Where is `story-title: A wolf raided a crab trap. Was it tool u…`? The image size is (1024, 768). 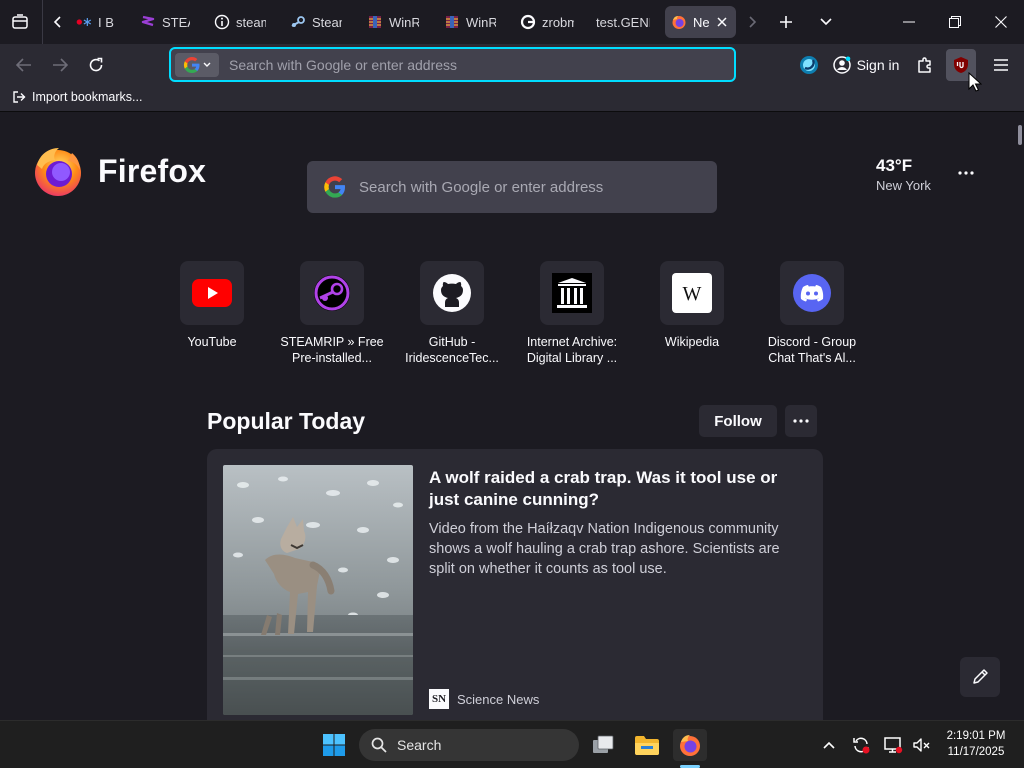 story-title: A wolf raided a crab trap. Was it tool u… is located at coordinates (619, 489).